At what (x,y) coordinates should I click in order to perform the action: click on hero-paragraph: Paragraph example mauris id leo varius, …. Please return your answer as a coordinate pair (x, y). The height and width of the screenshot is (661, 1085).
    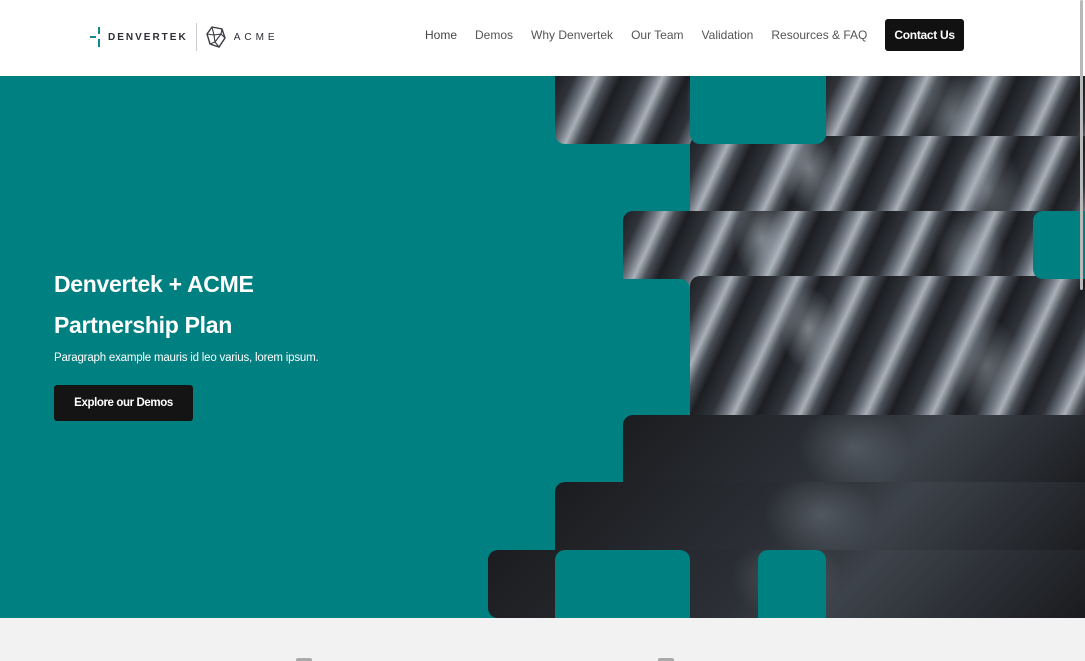
    Looking at the image, I should click on (186, 358).